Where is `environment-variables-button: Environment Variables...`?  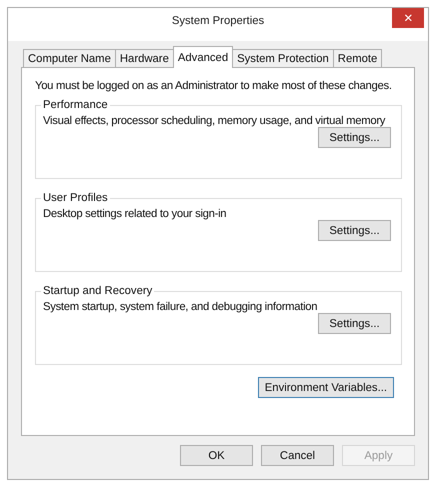 environment-variables-button: Environment Variables... is located at coordinates (326, 387).